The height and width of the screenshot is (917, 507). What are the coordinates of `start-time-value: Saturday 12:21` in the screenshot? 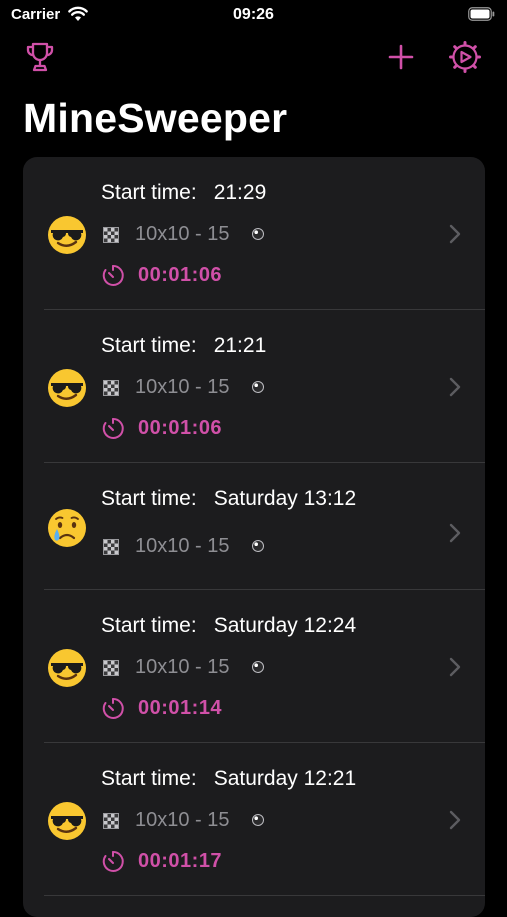 It's located at (285, 778).